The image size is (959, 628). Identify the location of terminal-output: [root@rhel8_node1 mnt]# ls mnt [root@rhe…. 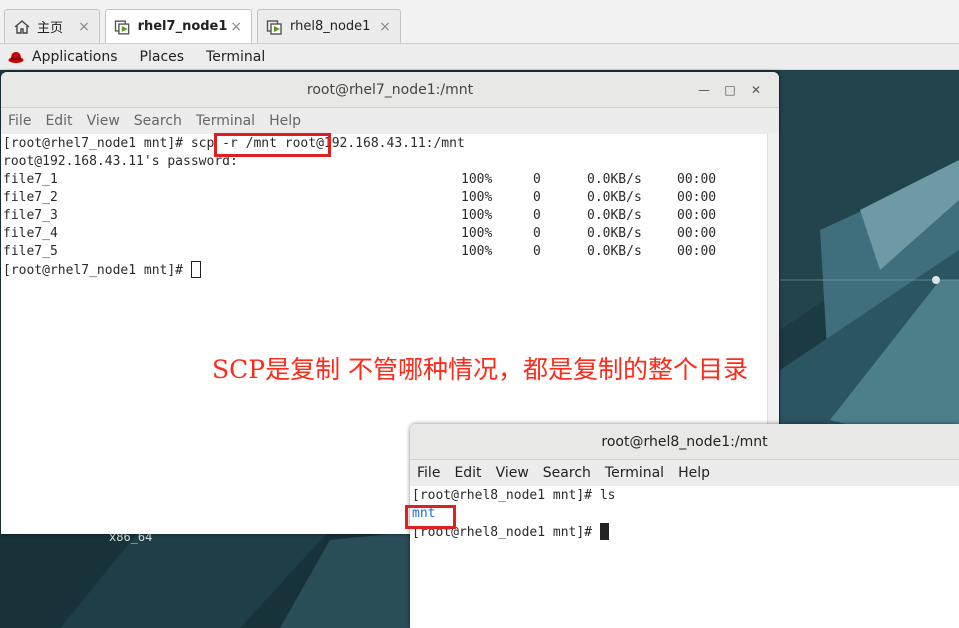
(684, 513).